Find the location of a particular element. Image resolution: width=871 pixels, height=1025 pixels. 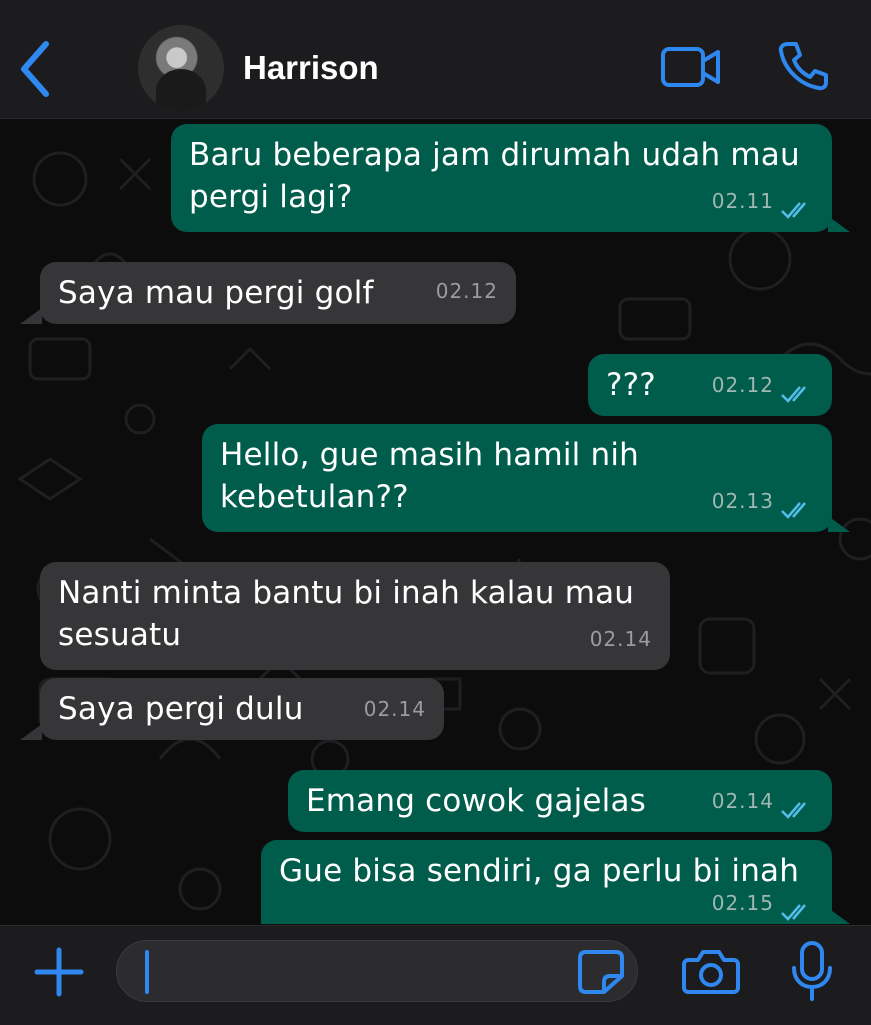

sticker-button is located at coordinates (601, 972).